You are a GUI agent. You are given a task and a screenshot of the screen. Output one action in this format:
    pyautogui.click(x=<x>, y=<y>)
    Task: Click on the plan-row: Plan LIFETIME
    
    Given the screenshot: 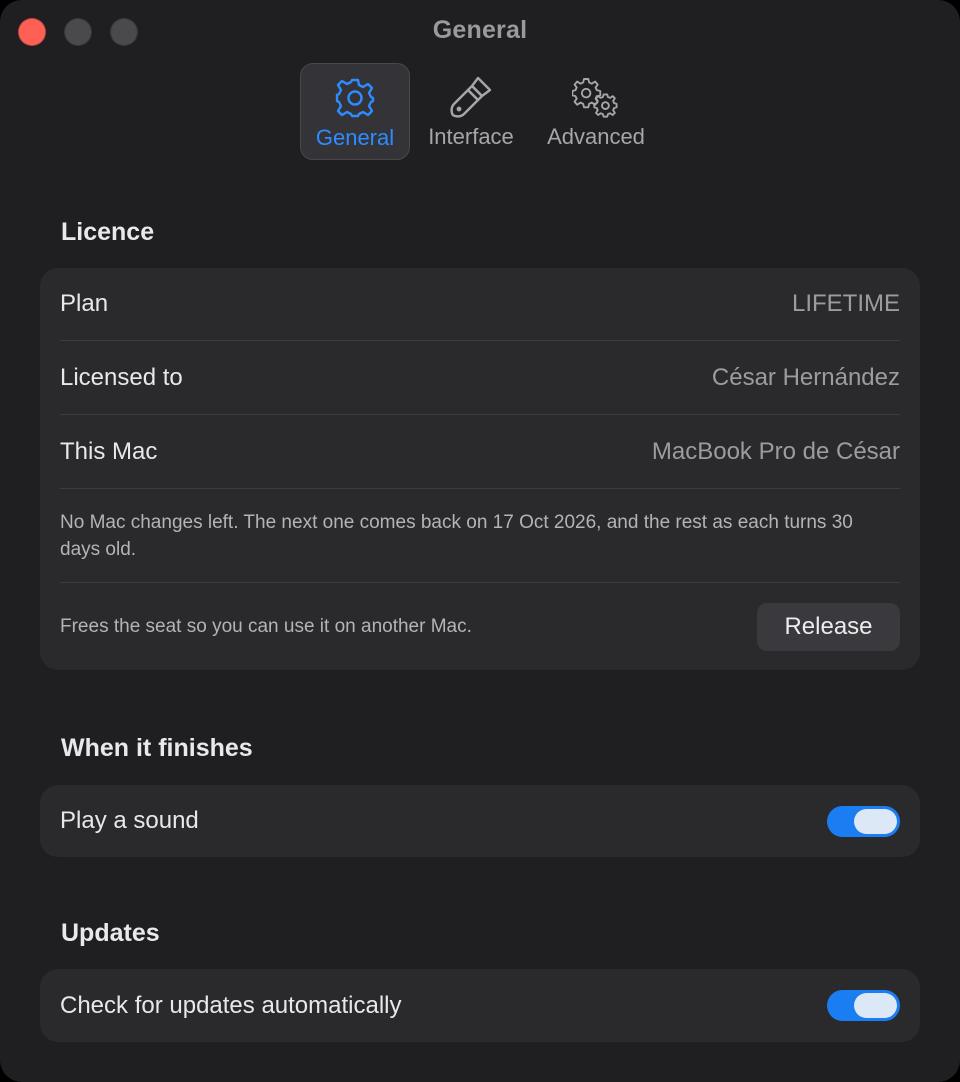 What is the action you would take?
    pyautogui.click(x=480, y=304)
    